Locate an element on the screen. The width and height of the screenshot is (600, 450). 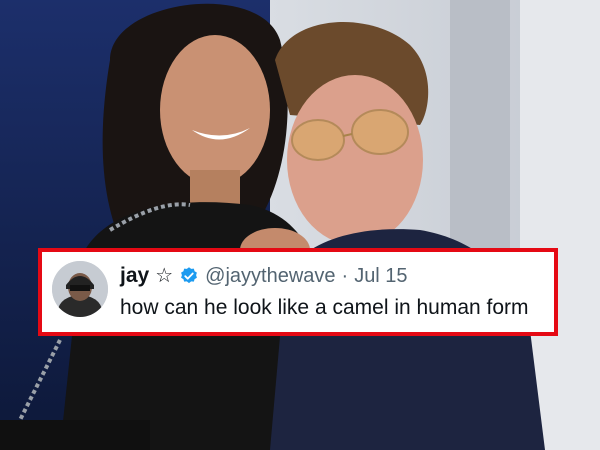
avatar is located at coordinates (80, 289).